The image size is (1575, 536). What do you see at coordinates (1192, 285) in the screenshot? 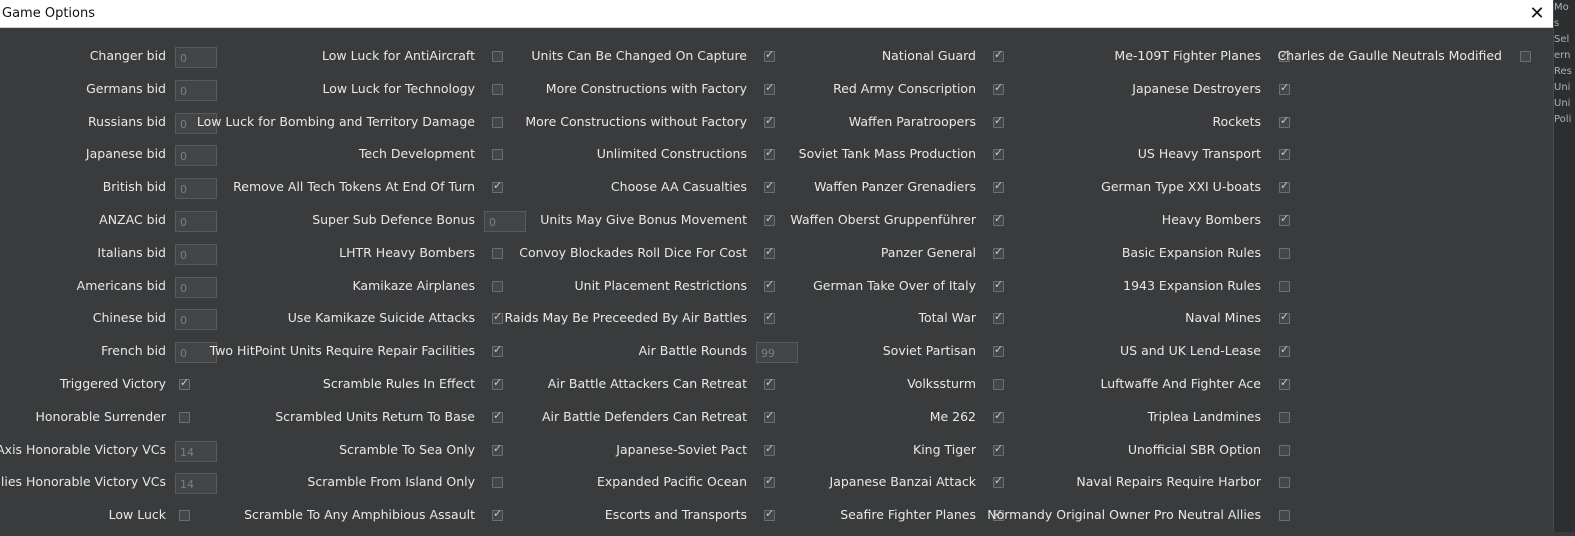
I see `option-label: 1943 Expansion Rules` at bounding box center [1192, 285].